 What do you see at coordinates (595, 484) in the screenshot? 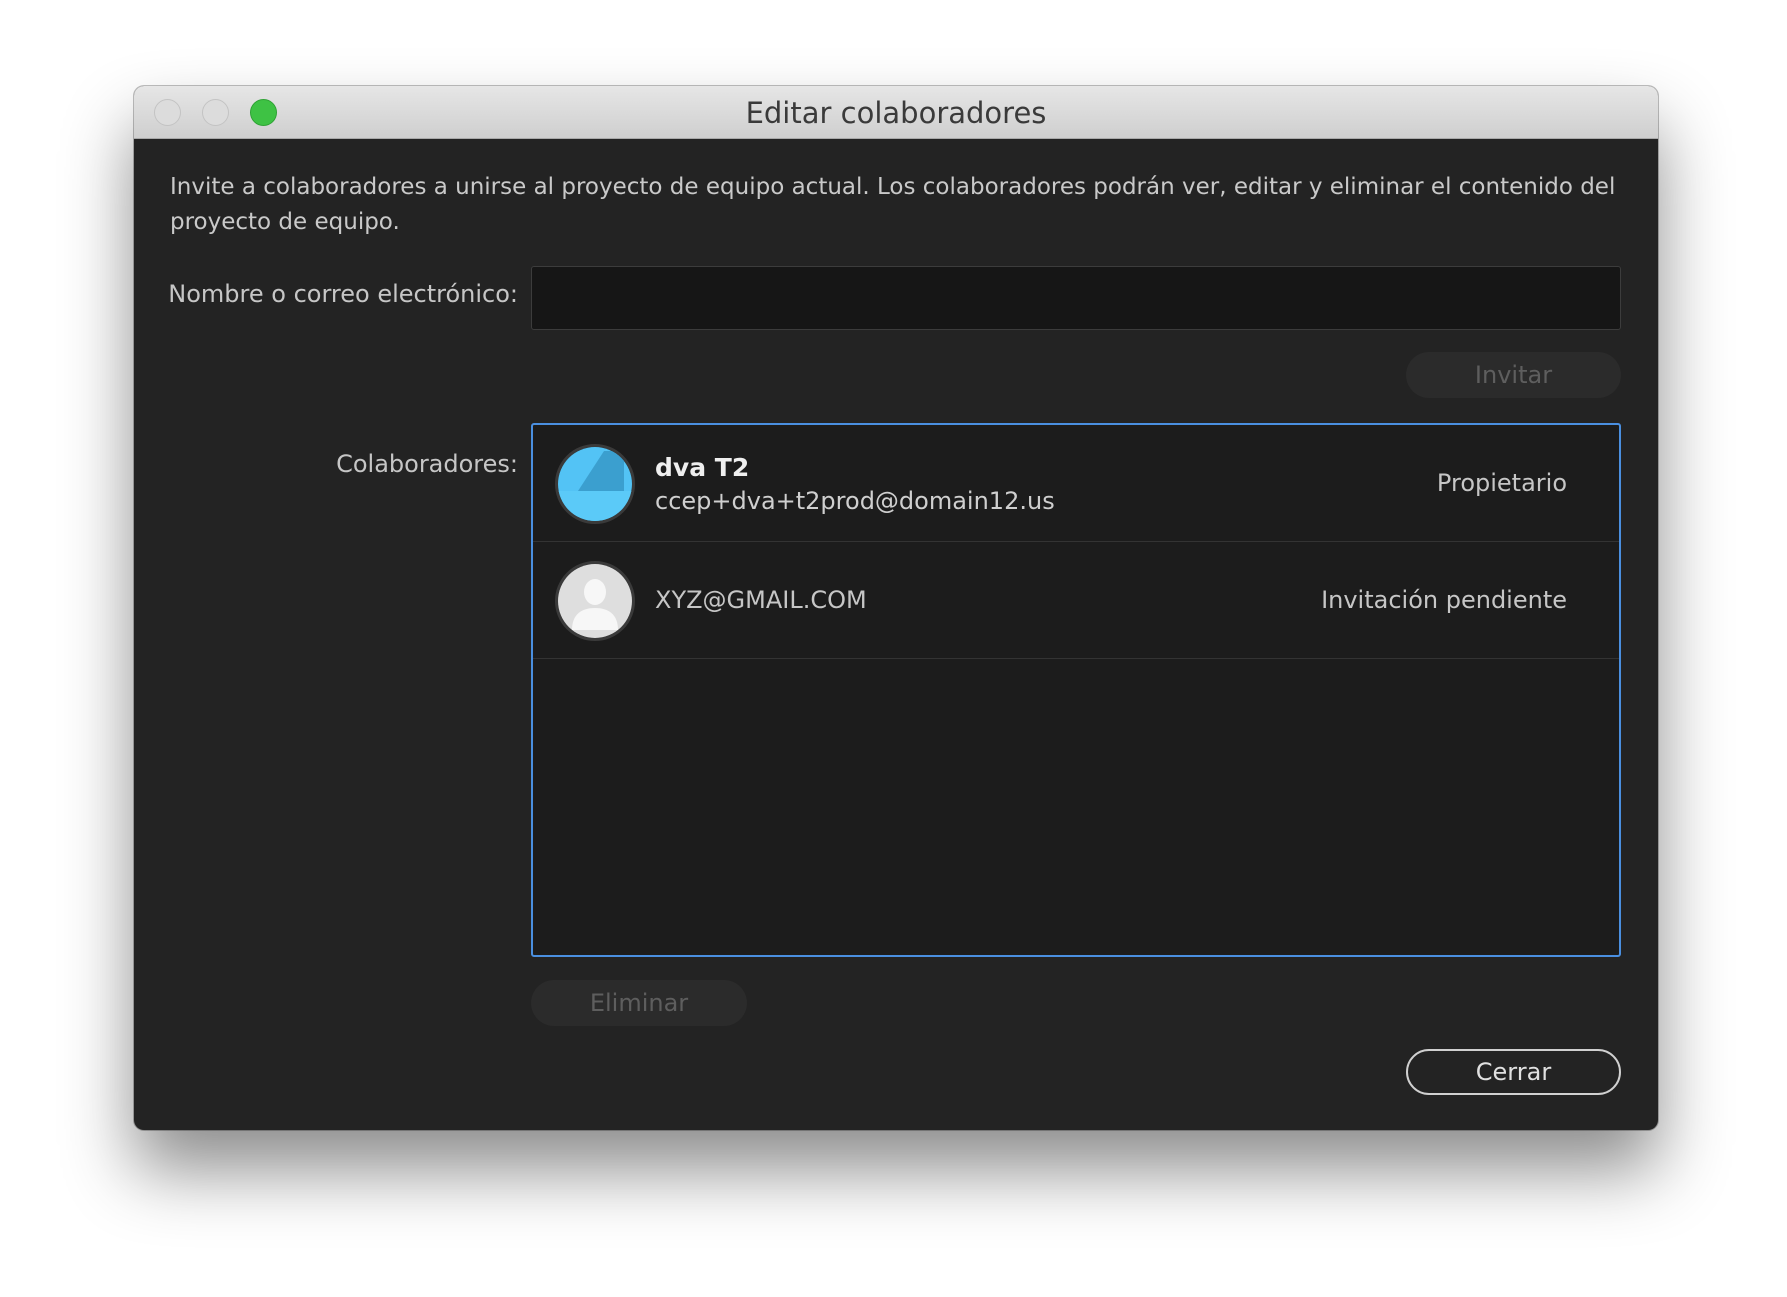
I see `user-avatar-icon` at bounding box center [595, 484].